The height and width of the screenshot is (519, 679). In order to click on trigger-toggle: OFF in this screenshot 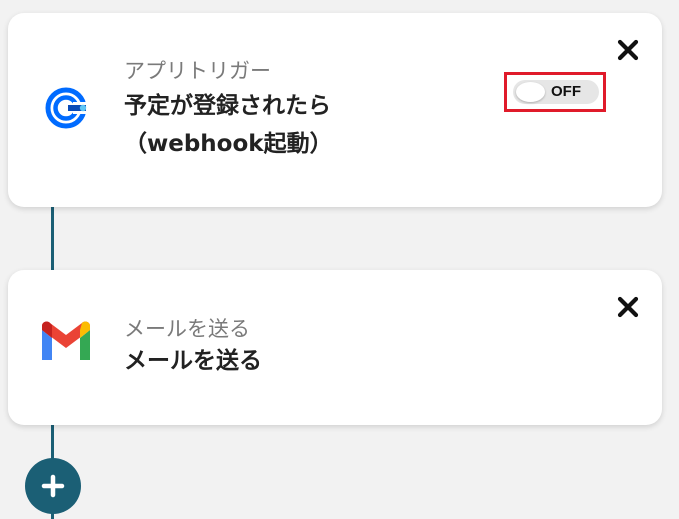, I will do `click(556, 92)`.